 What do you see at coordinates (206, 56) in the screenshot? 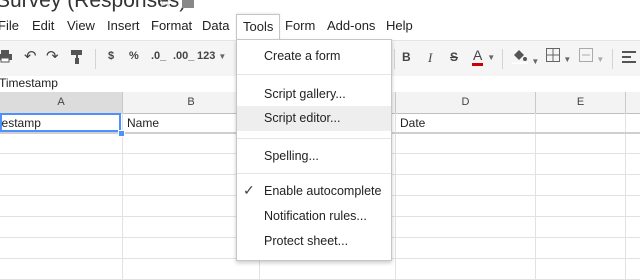
I see `more-formats-label: 123` at bounding box center [206, 56].